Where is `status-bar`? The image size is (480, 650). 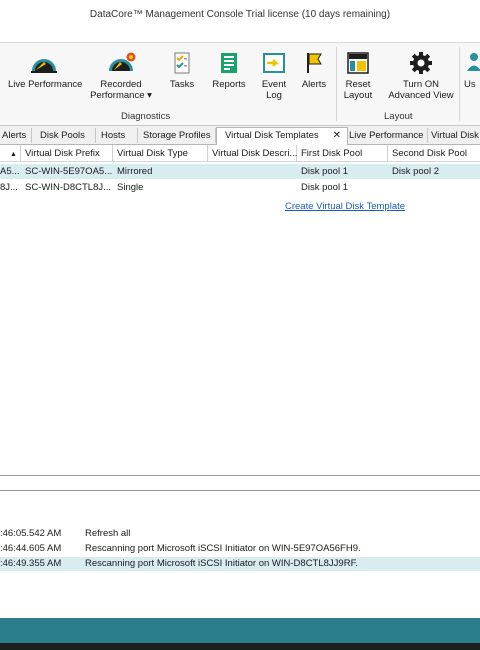
status-bar is located at coordinates (240, 630).